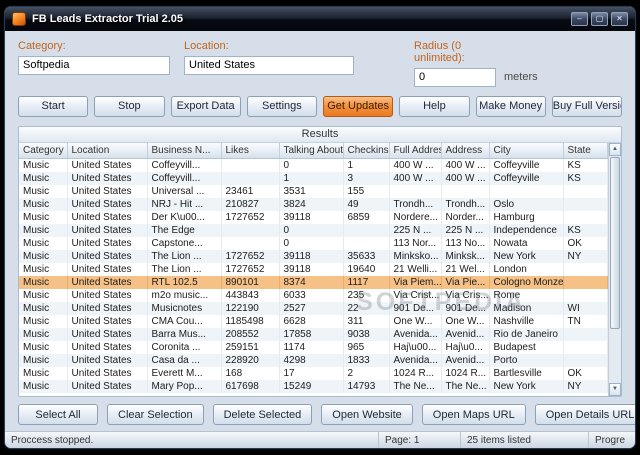  I want to click on category-input, so click(94, 65).